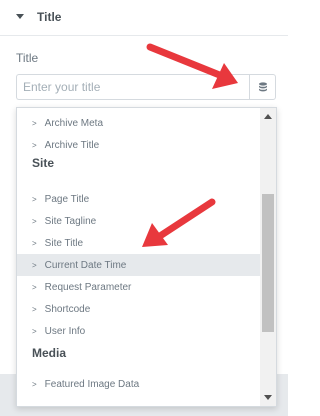  What do you see at coordinates (138, 199) in the screenshot?
I see `dropdown-item: > Page Title` at bounding box center [138, 199].